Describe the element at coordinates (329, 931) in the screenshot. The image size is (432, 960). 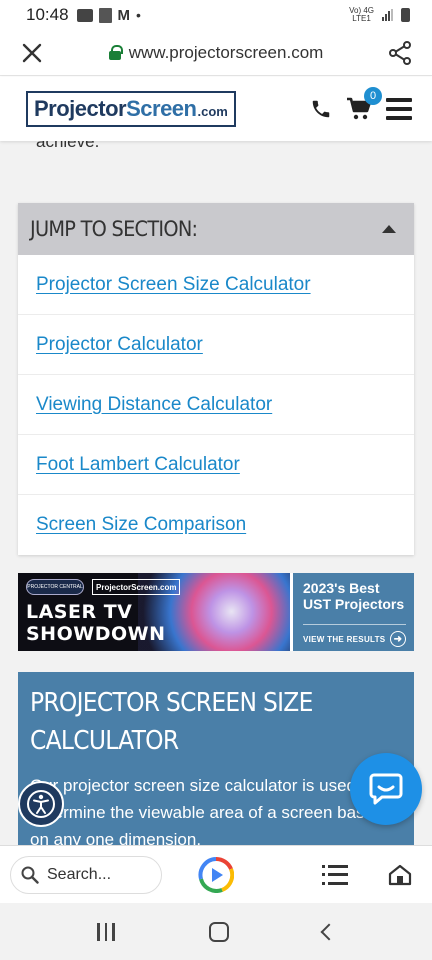
I see `back-button` at that location.